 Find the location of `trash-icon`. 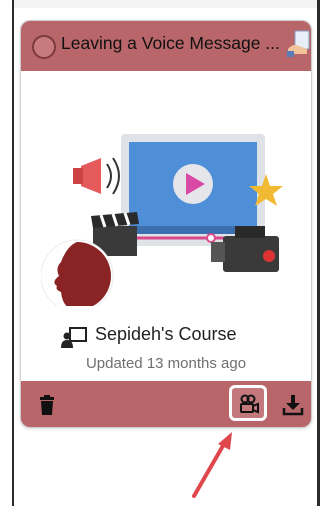

trash-icon is located at coordinates (47, 405).